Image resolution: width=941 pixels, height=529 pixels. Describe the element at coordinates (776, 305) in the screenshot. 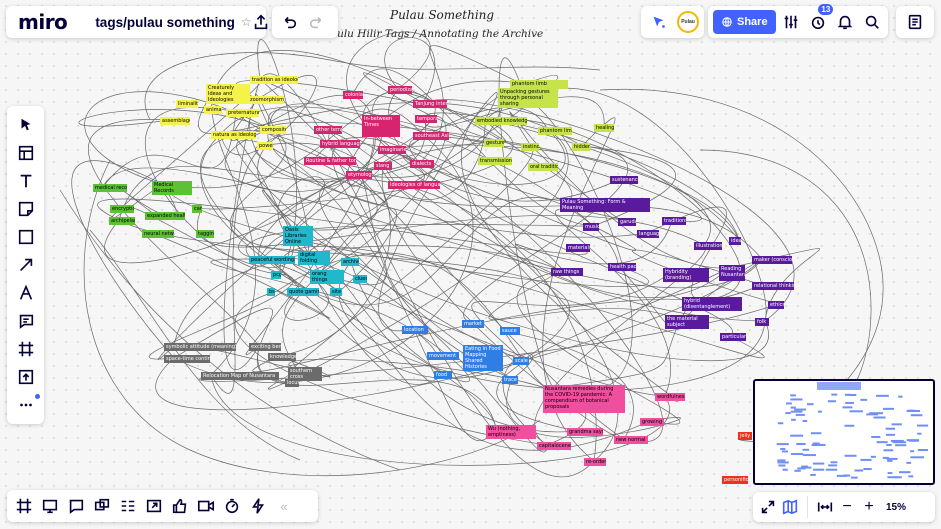

I see `sticky-note: ethics` at that location.